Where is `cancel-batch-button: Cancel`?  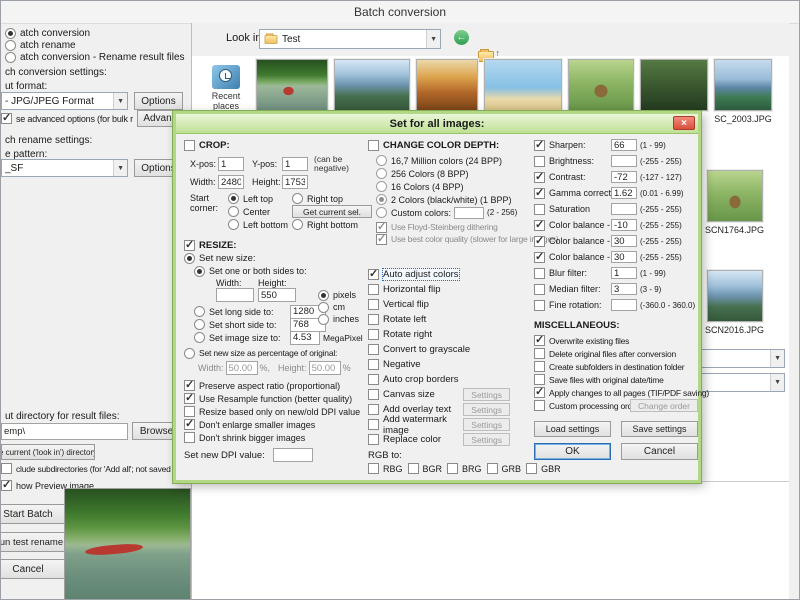
cancel-batch-button: Cancel is located at coordinates (35, 569).